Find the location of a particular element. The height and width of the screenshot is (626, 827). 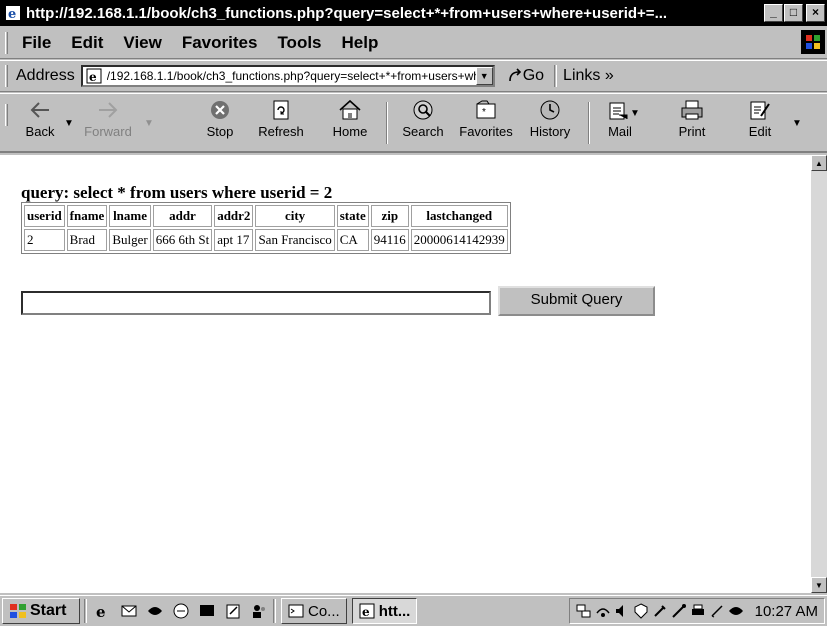

go-button: Go is located at coordinates (525, 76).